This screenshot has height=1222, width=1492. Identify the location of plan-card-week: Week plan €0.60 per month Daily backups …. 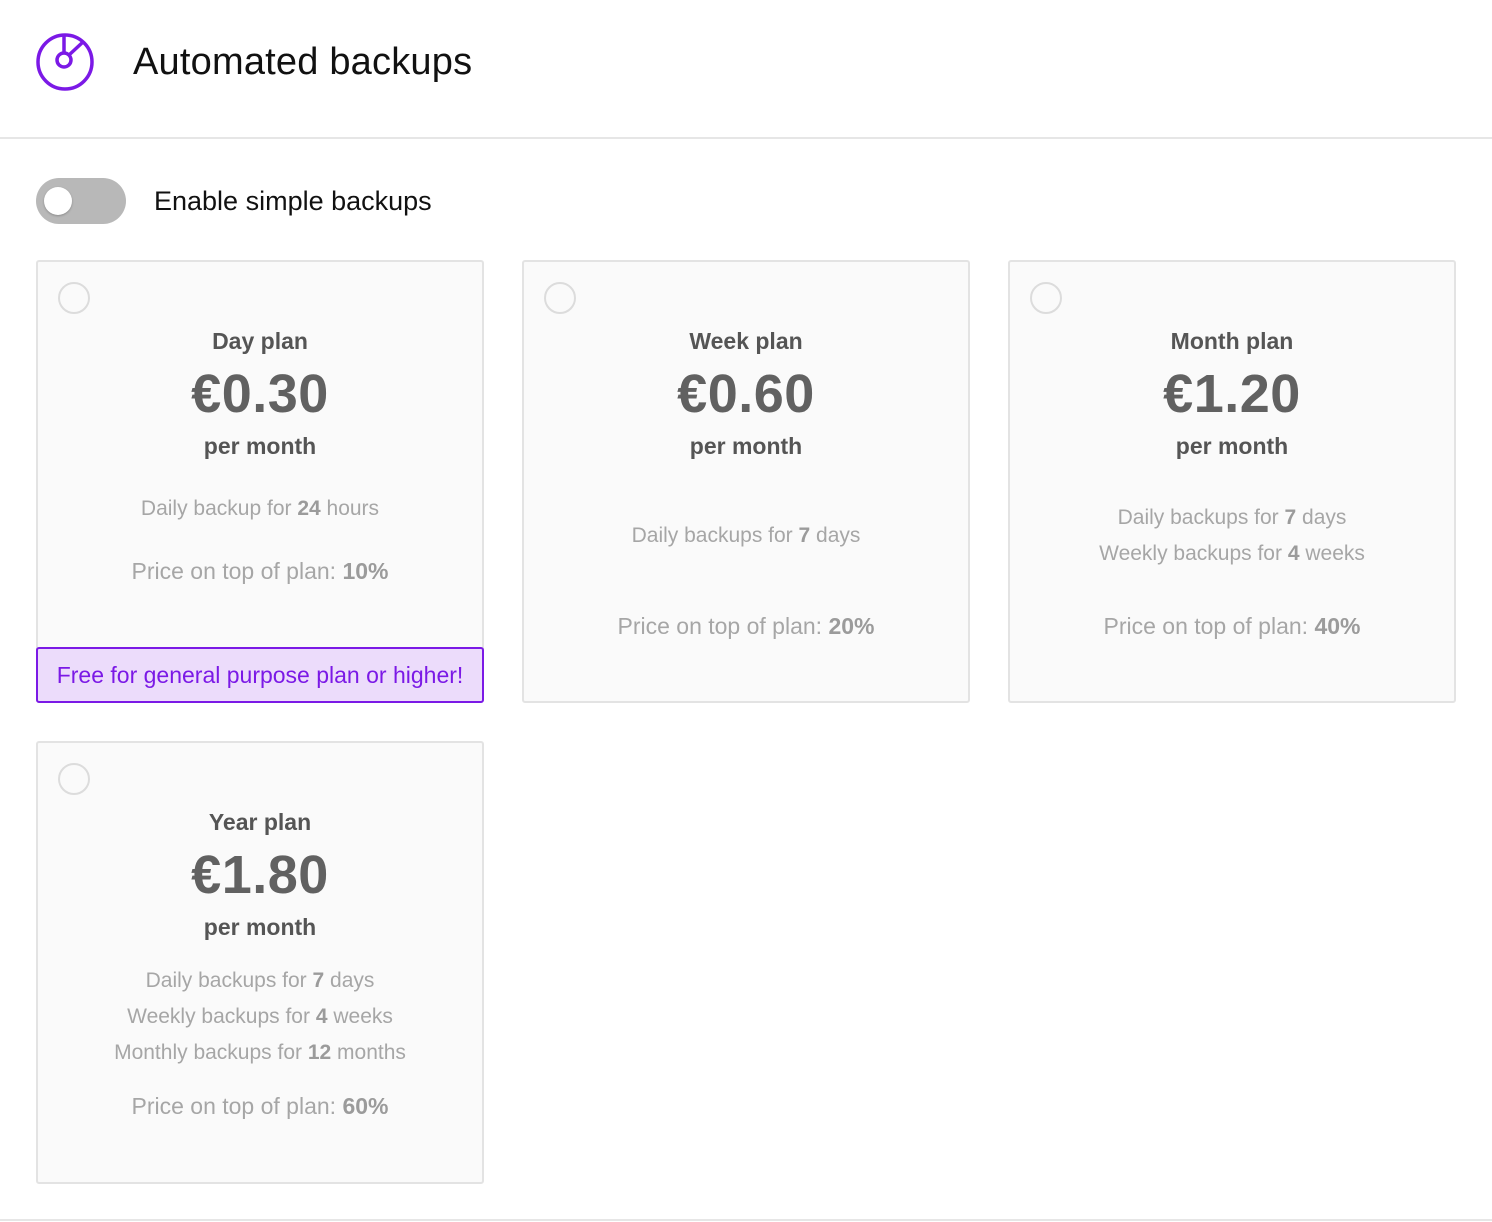
(746, 481).